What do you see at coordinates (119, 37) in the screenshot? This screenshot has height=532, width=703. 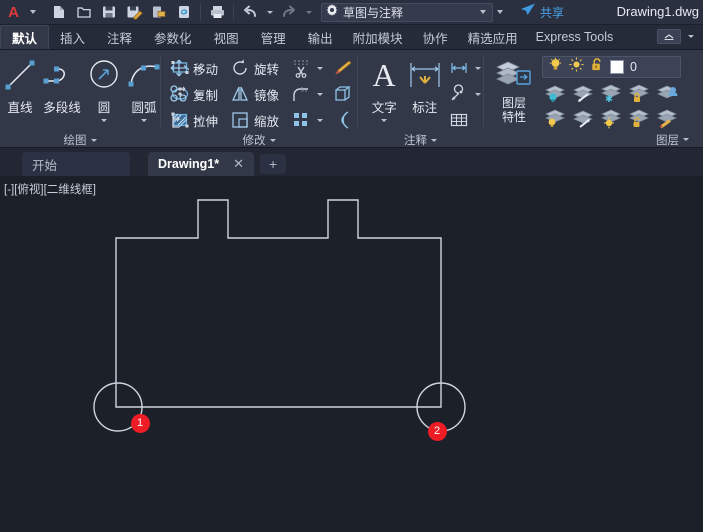 I see `tab-annotate: 注释` at bounding box center [119, 37].